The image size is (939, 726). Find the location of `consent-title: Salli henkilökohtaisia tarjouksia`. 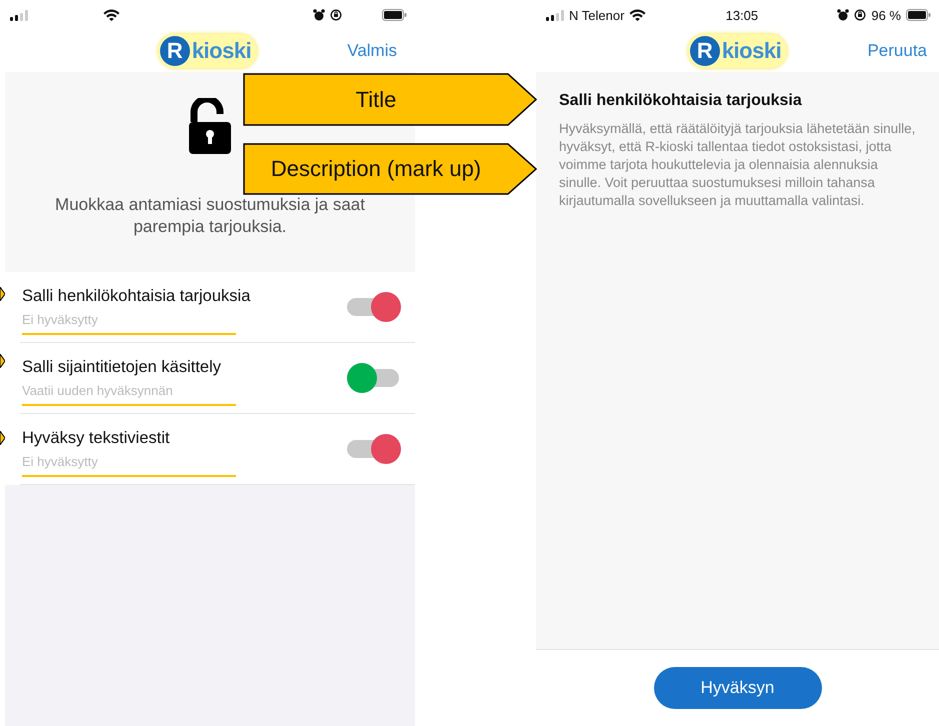

consent-title: Salli henkilökohtaisia tarjouksia is located at coordinates (136, 296).